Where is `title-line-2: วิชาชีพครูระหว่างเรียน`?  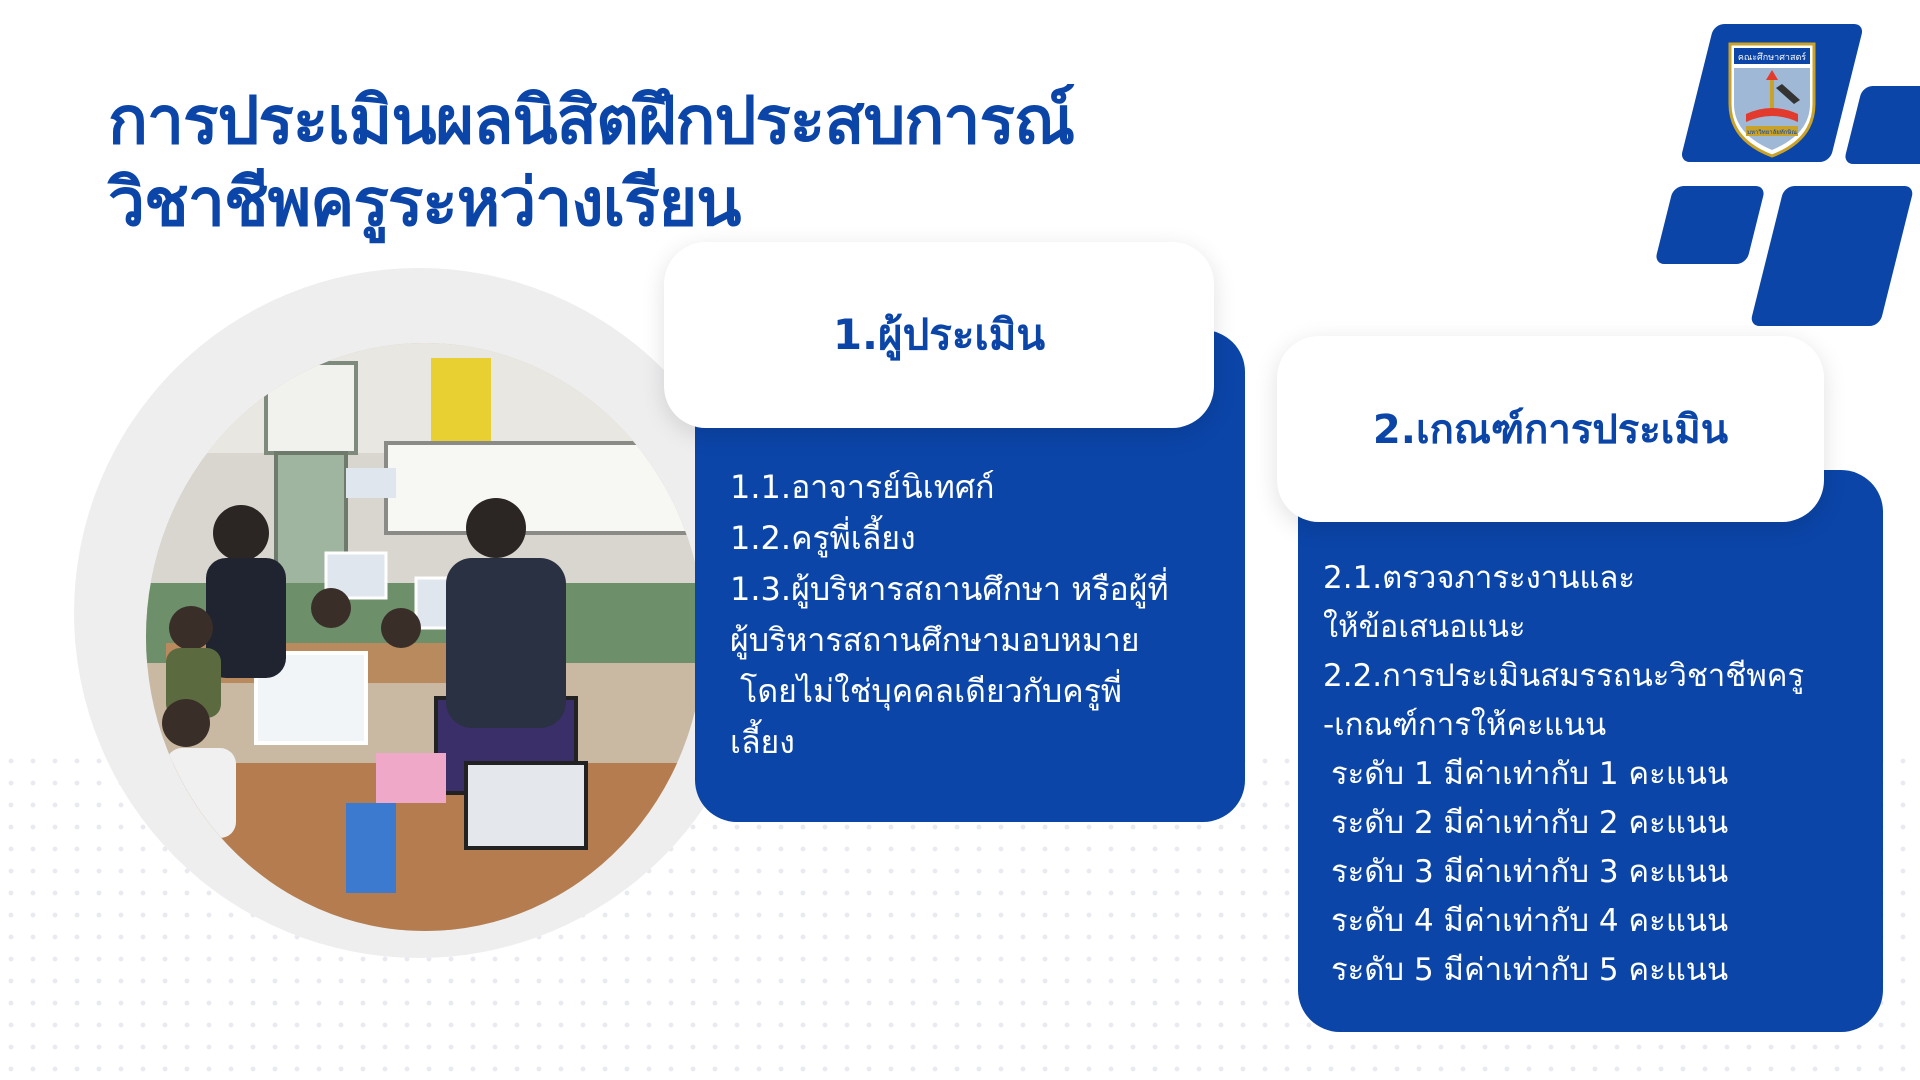 title-line-2: วิชาชีพครูระหว่างเรียน is located at coordinates (424, 202).